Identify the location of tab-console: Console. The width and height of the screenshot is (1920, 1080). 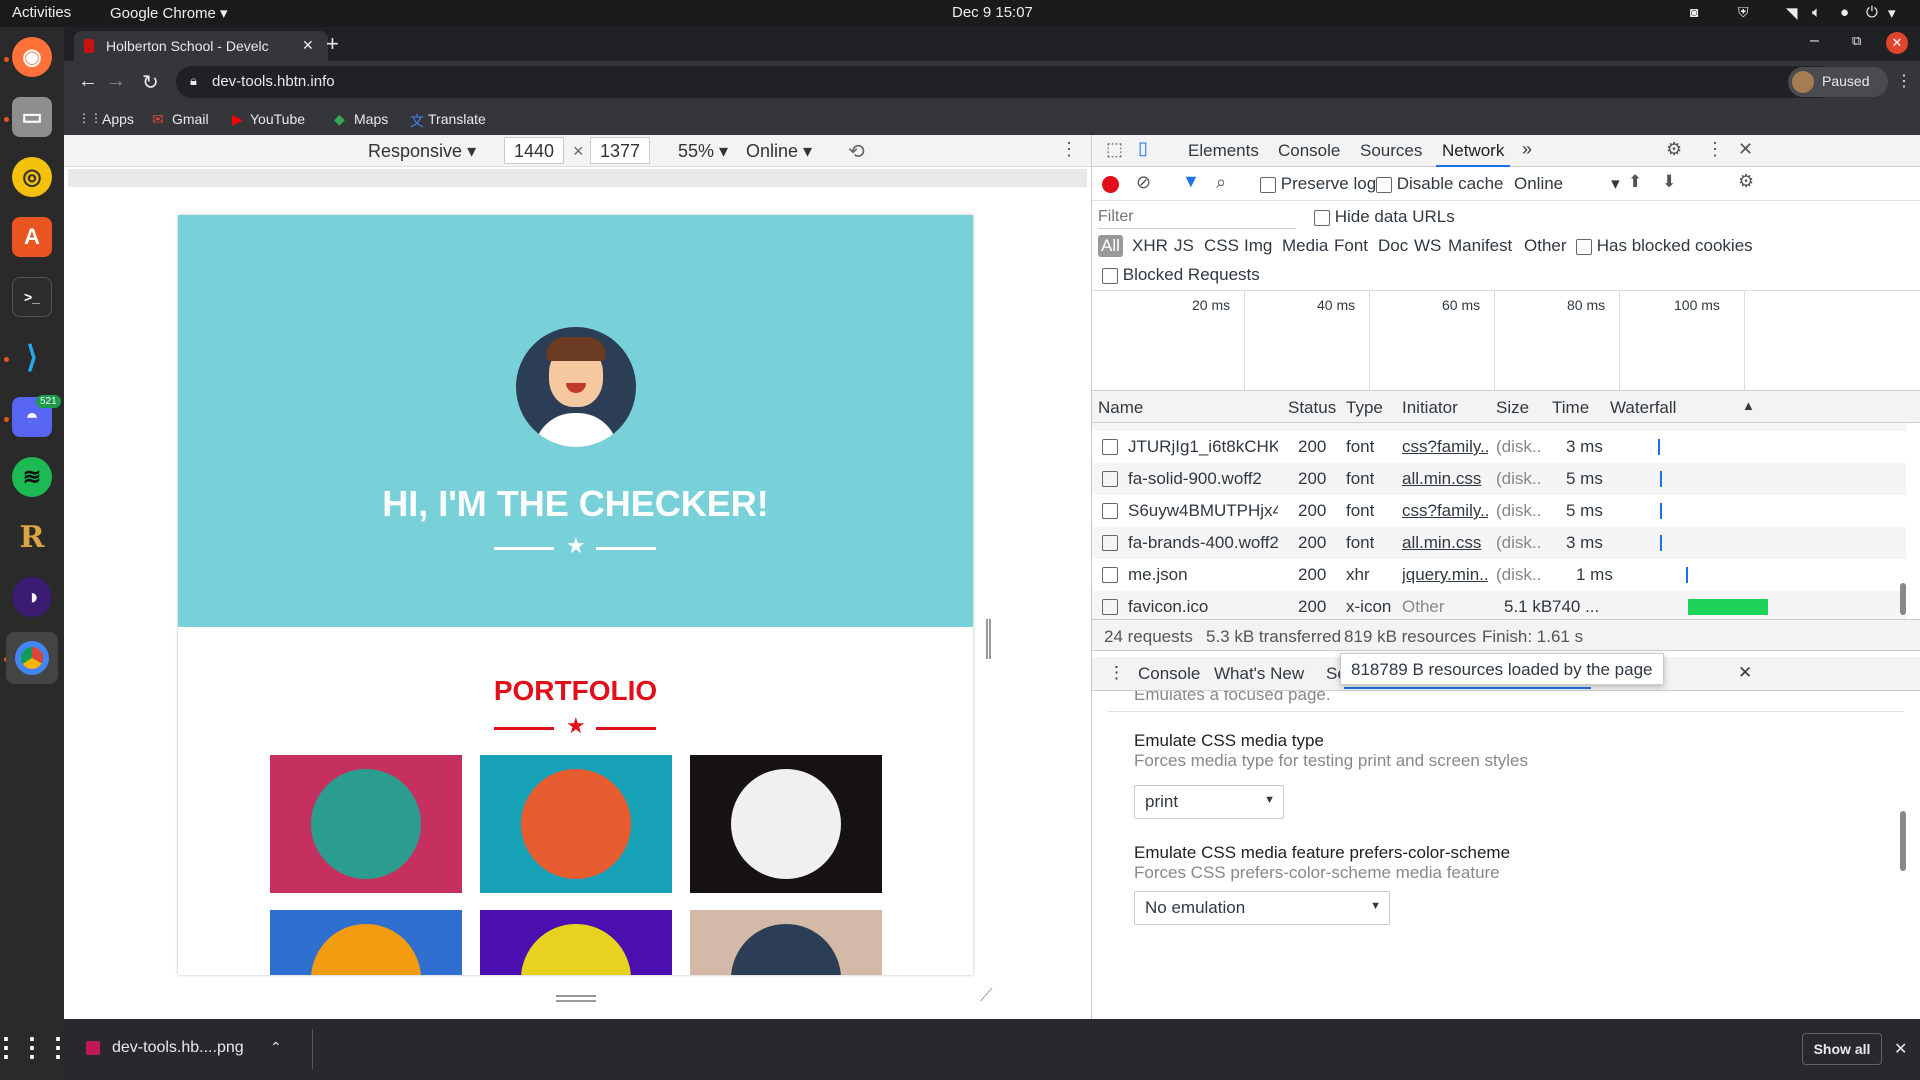
(1309, 151).